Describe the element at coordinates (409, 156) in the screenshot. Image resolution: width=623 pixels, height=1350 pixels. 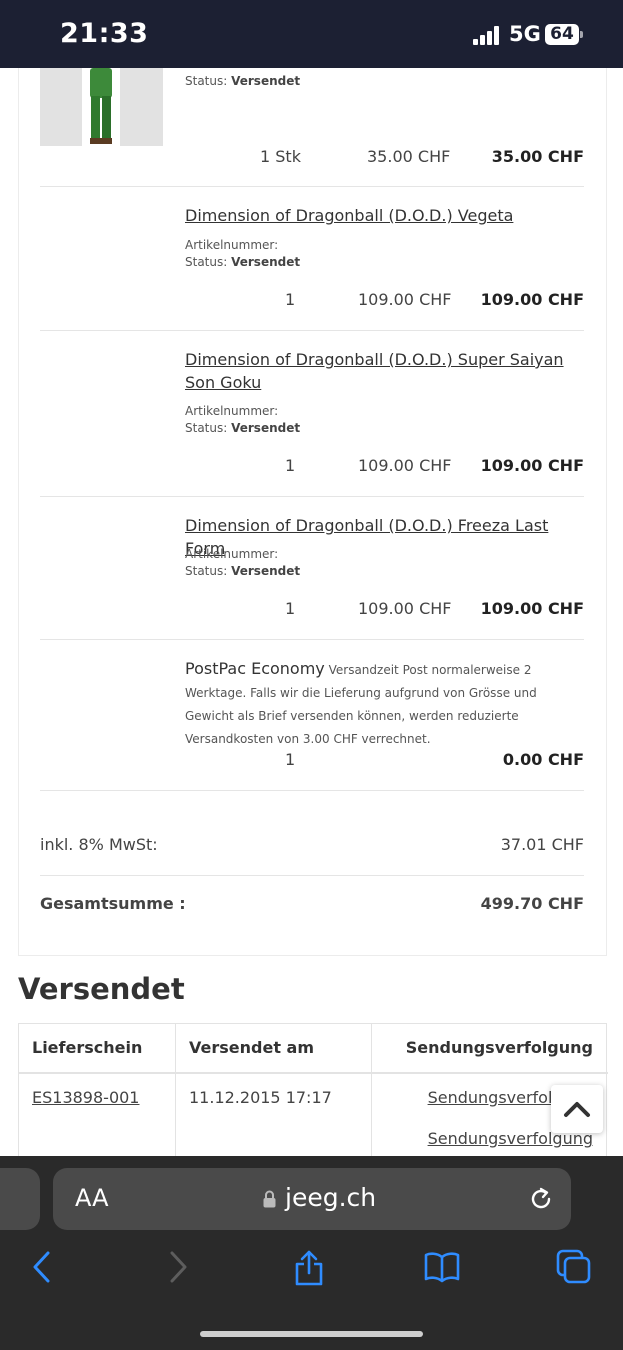
I see `item-unit-price: 35.00 CHF` at that location.